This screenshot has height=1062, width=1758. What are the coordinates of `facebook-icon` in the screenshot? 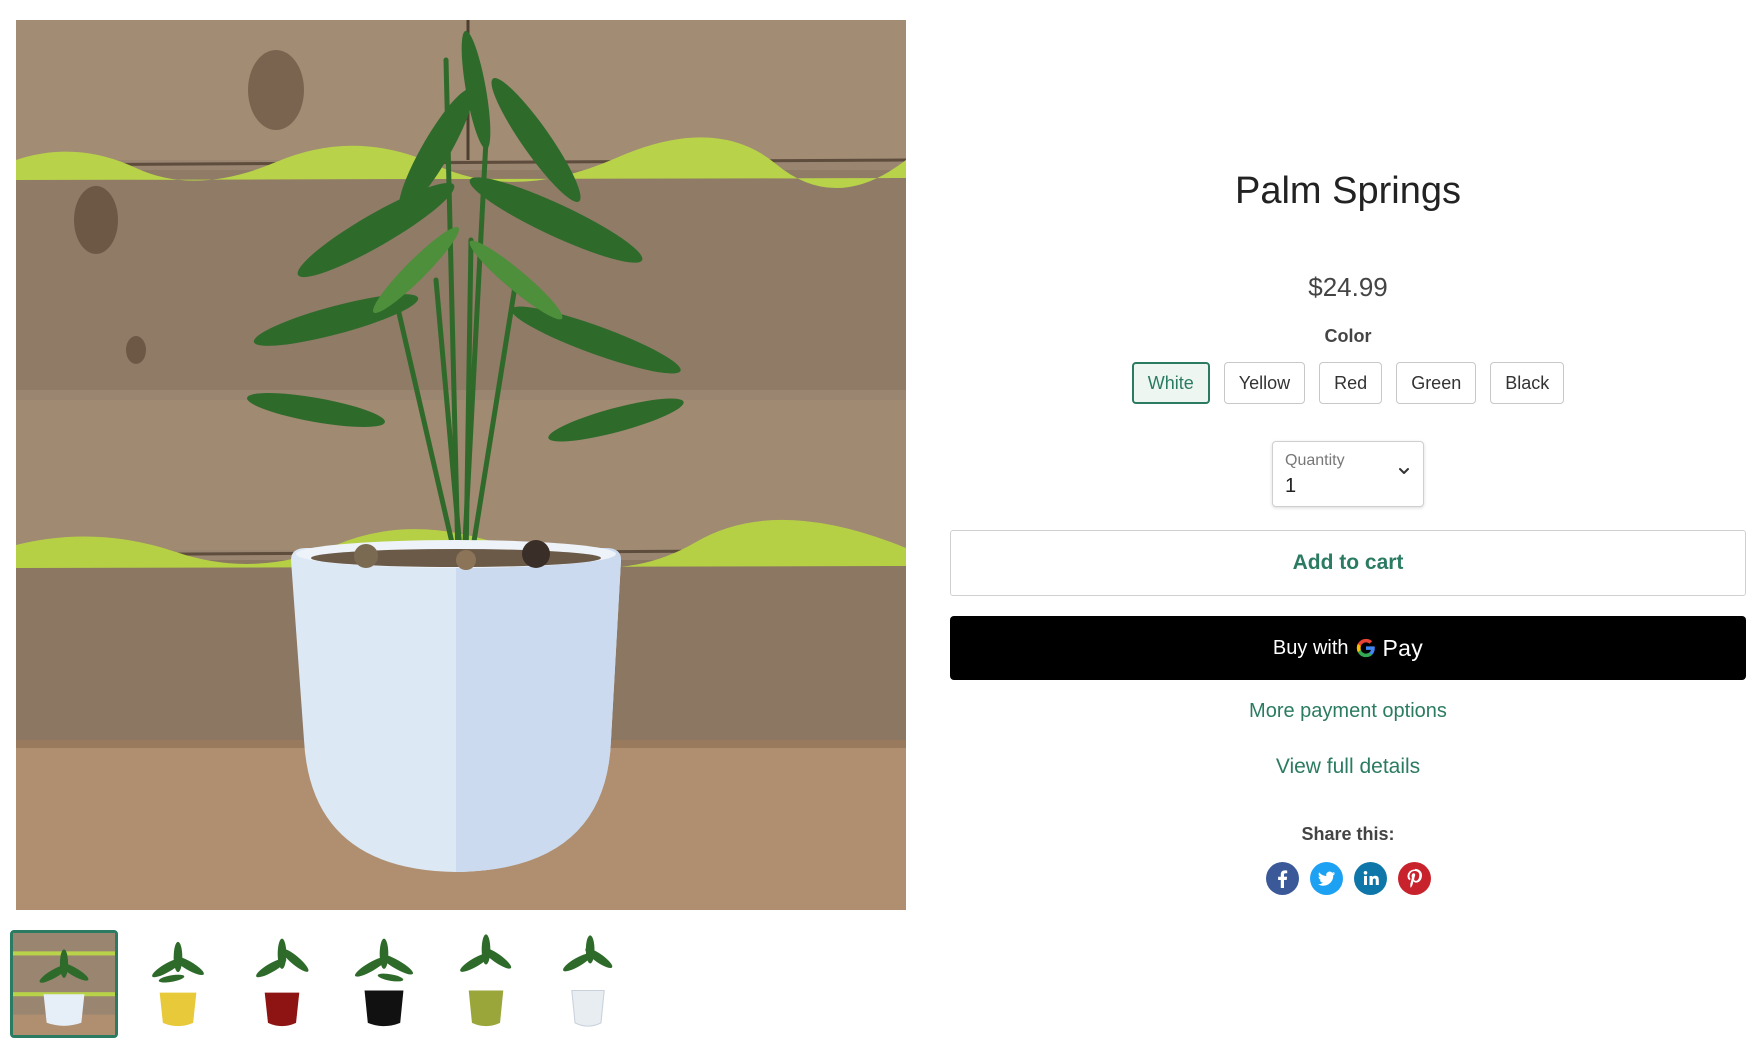 It's located at (1282, 878).